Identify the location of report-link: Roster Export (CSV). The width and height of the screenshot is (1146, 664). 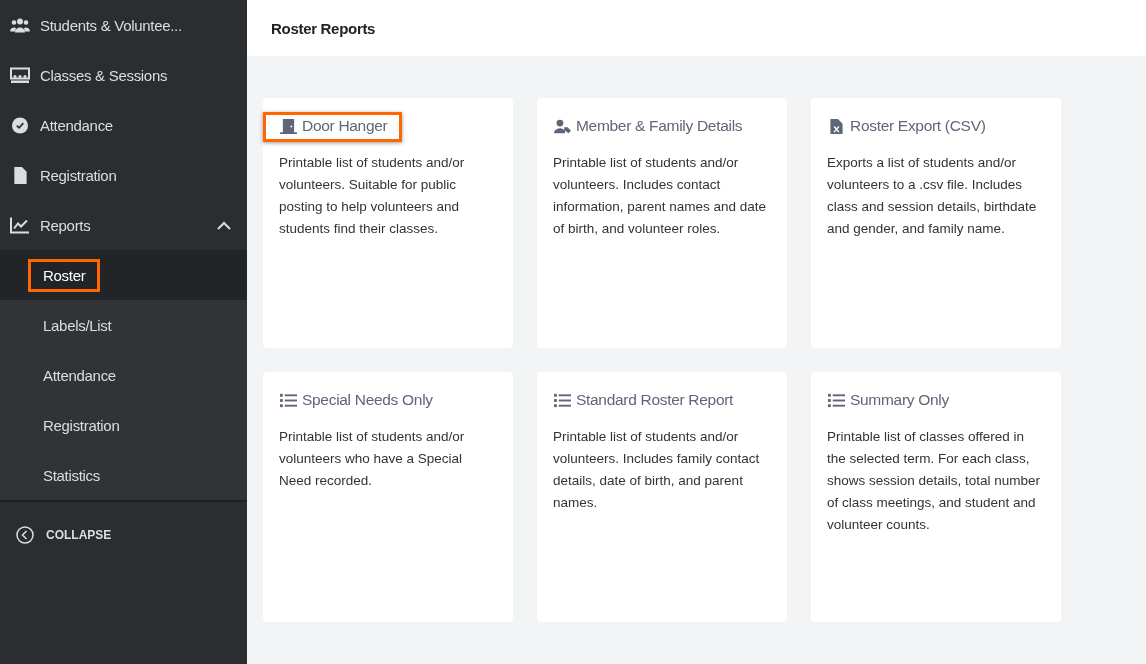
(906, 127).